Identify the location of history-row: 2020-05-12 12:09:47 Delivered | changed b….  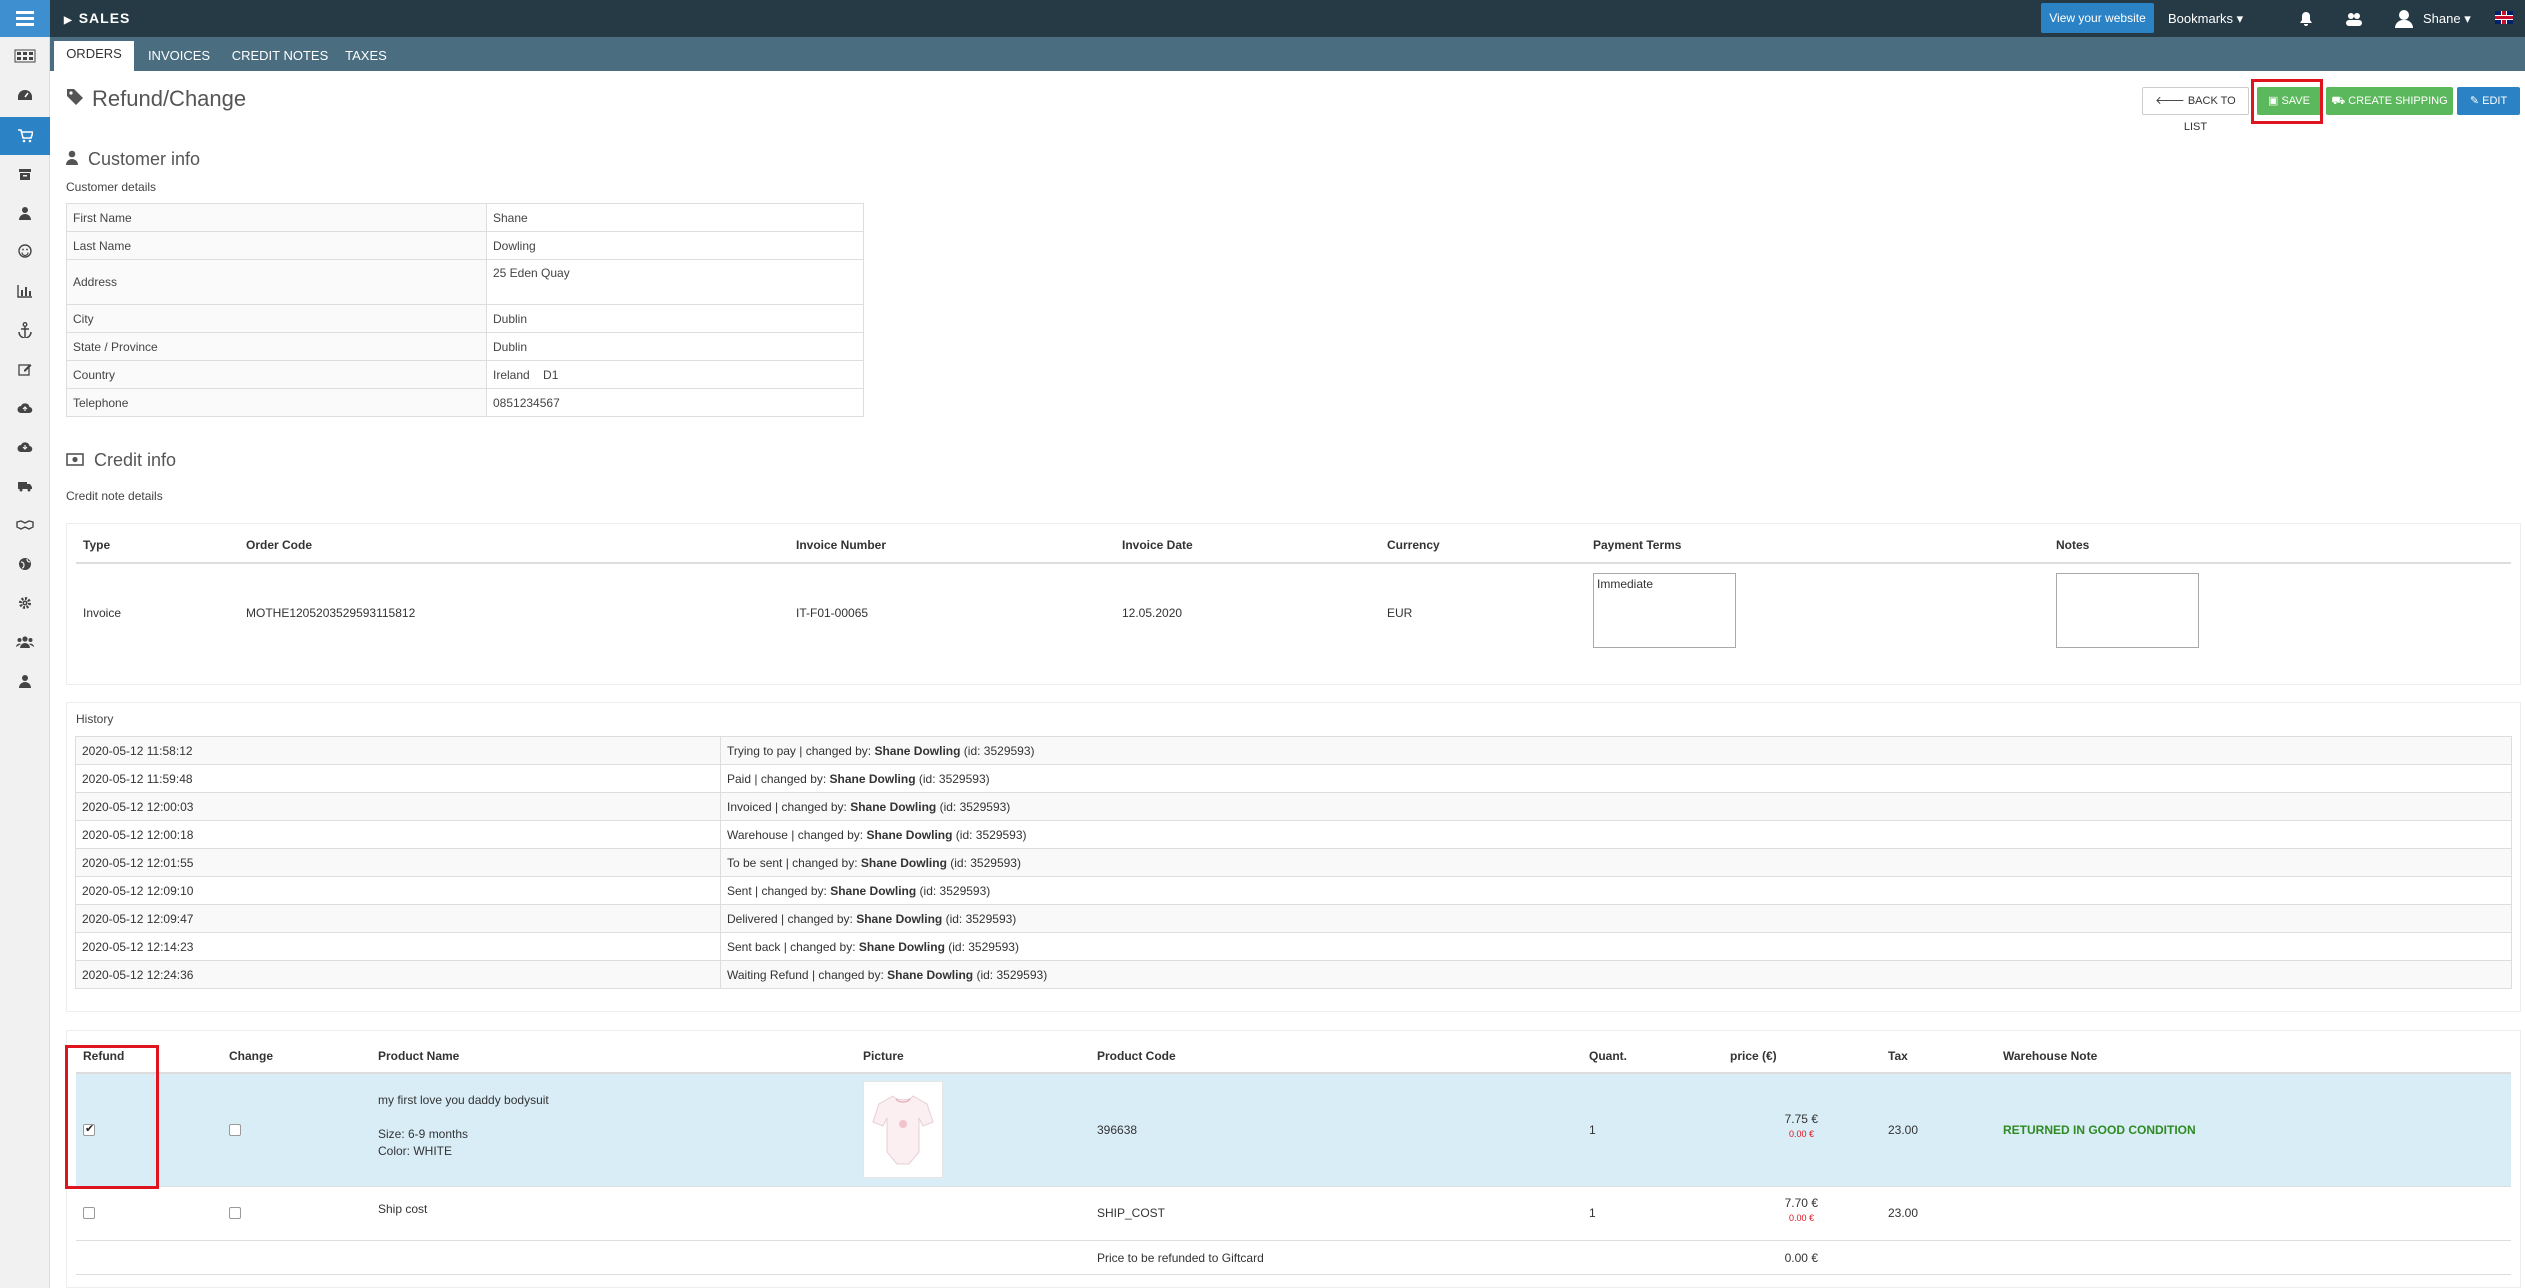
(1293, 918).